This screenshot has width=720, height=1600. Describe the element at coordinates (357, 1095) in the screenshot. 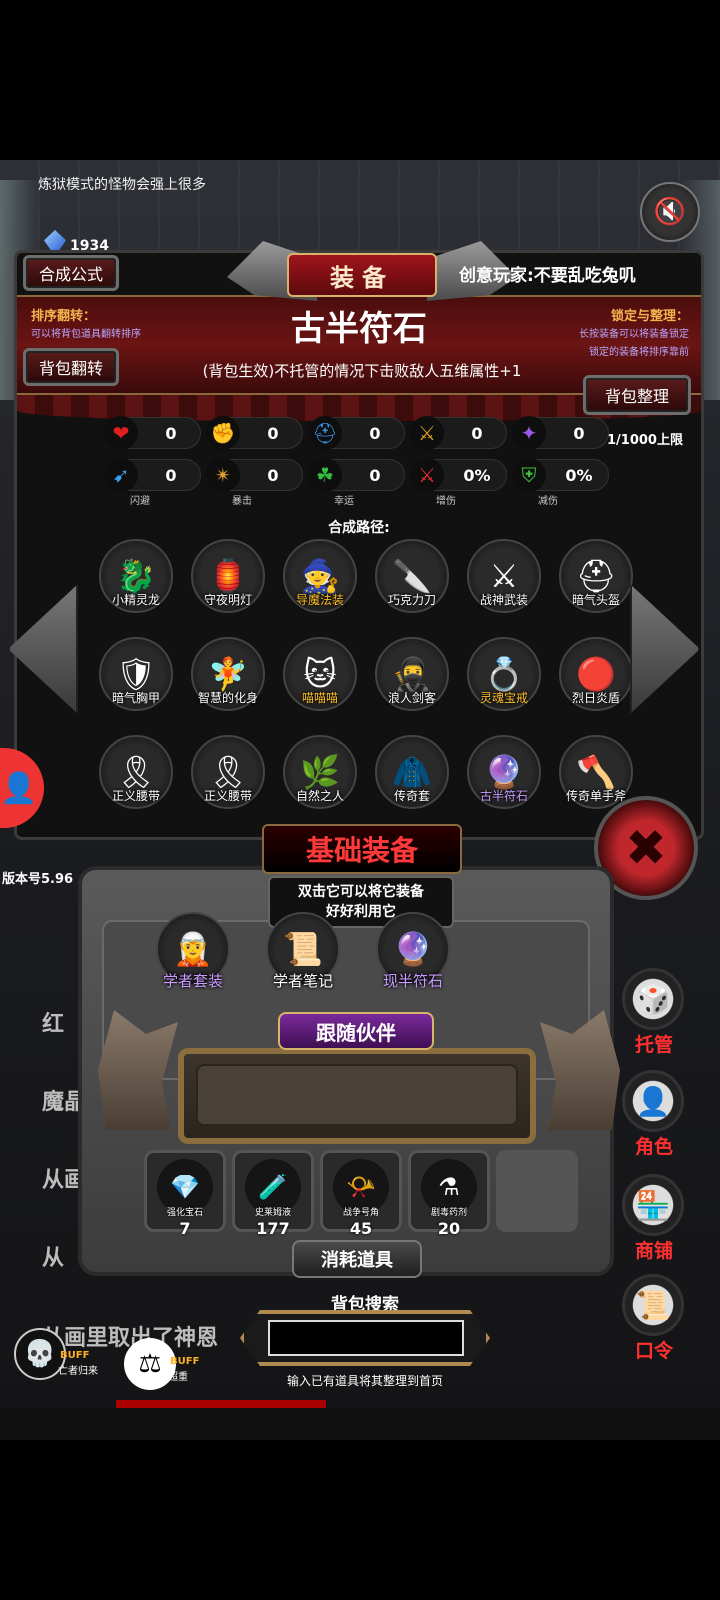

I see `companion-slot-inner` at that location.